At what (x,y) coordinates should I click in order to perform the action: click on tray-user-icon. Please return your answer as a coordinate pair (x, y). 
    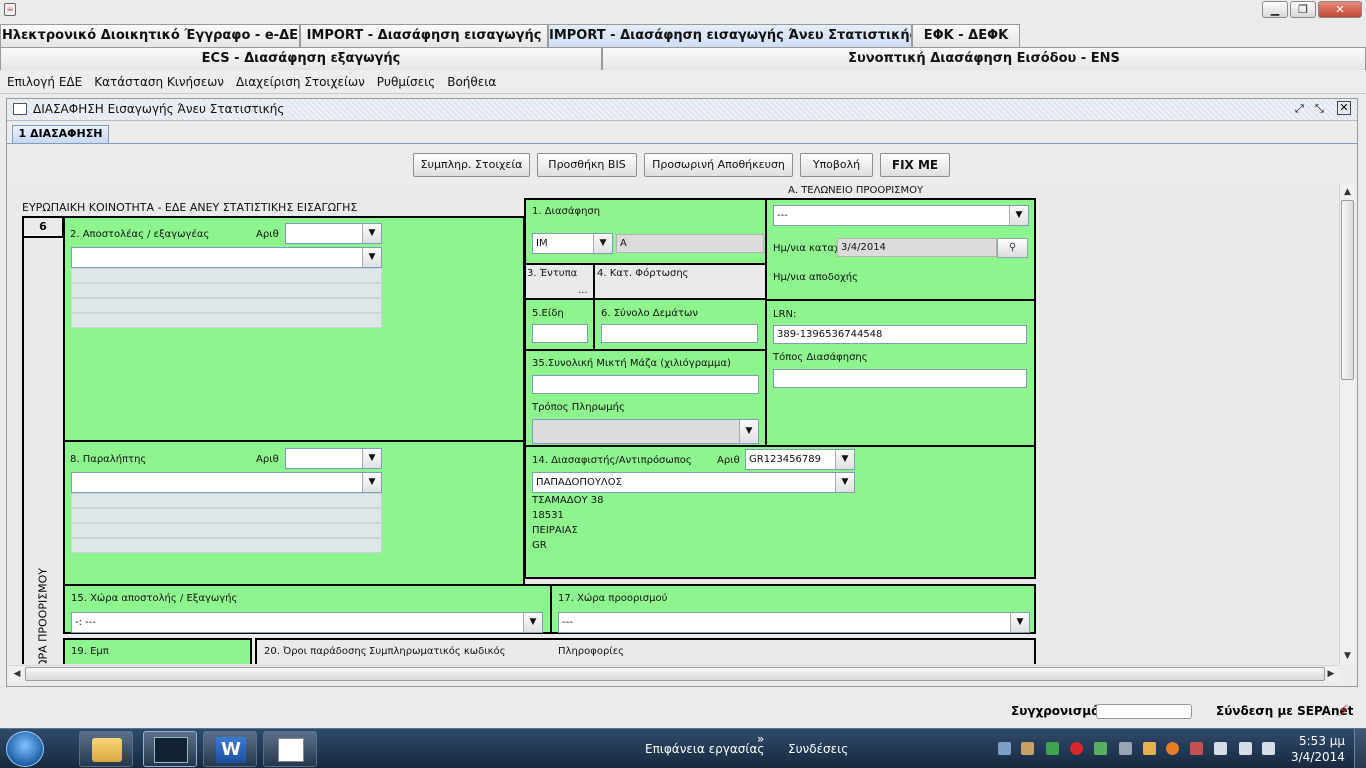
    Looking at the image, I should click on (1196, 748).